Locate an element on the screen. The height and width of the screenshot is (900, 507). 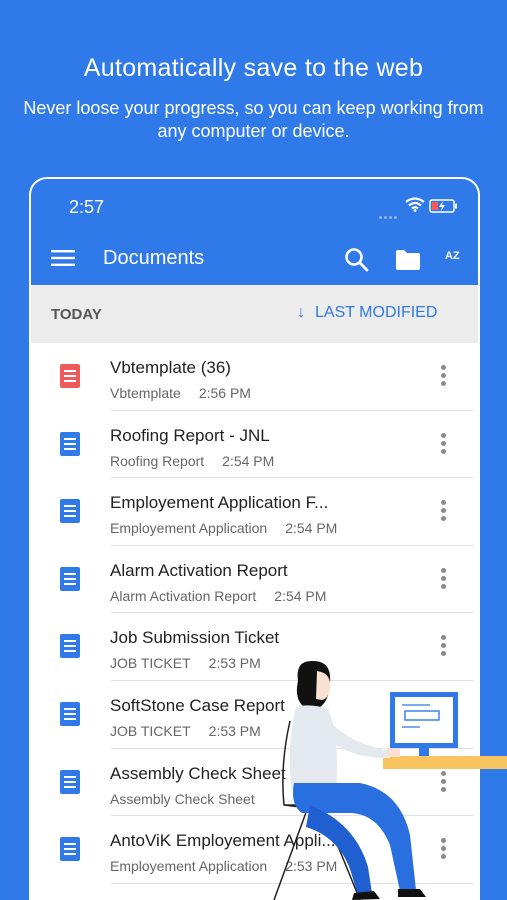
sort-button: ↓ LAST MODIFIED is located at coordinates (367, 313).